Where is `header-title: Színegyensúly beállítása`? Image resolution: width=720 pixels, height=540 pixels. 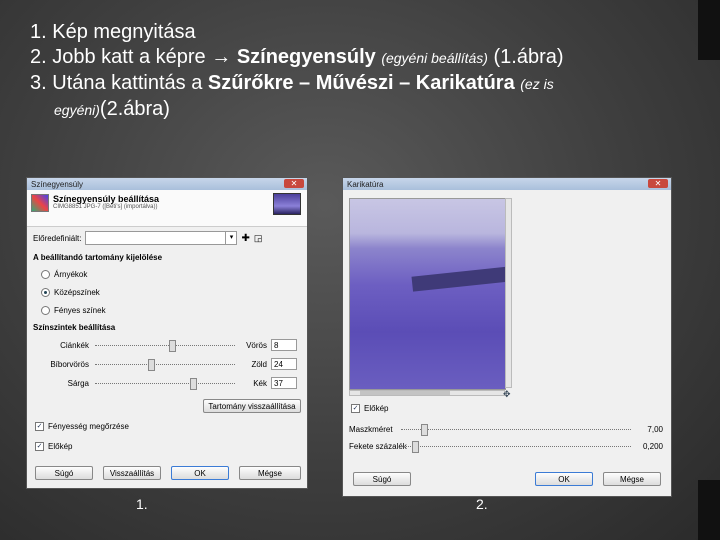
header-title: Színegyensúly beállítása is located at coordinates (106, 199).